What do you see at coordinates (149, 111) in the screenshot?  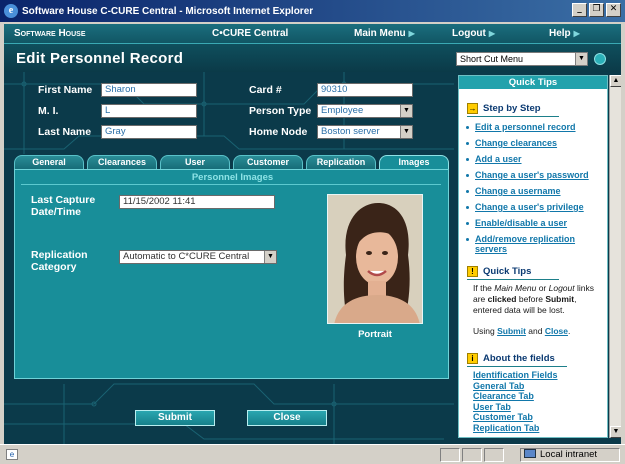 I see `middle-initial-field: L` at bounding box center [149, 111].